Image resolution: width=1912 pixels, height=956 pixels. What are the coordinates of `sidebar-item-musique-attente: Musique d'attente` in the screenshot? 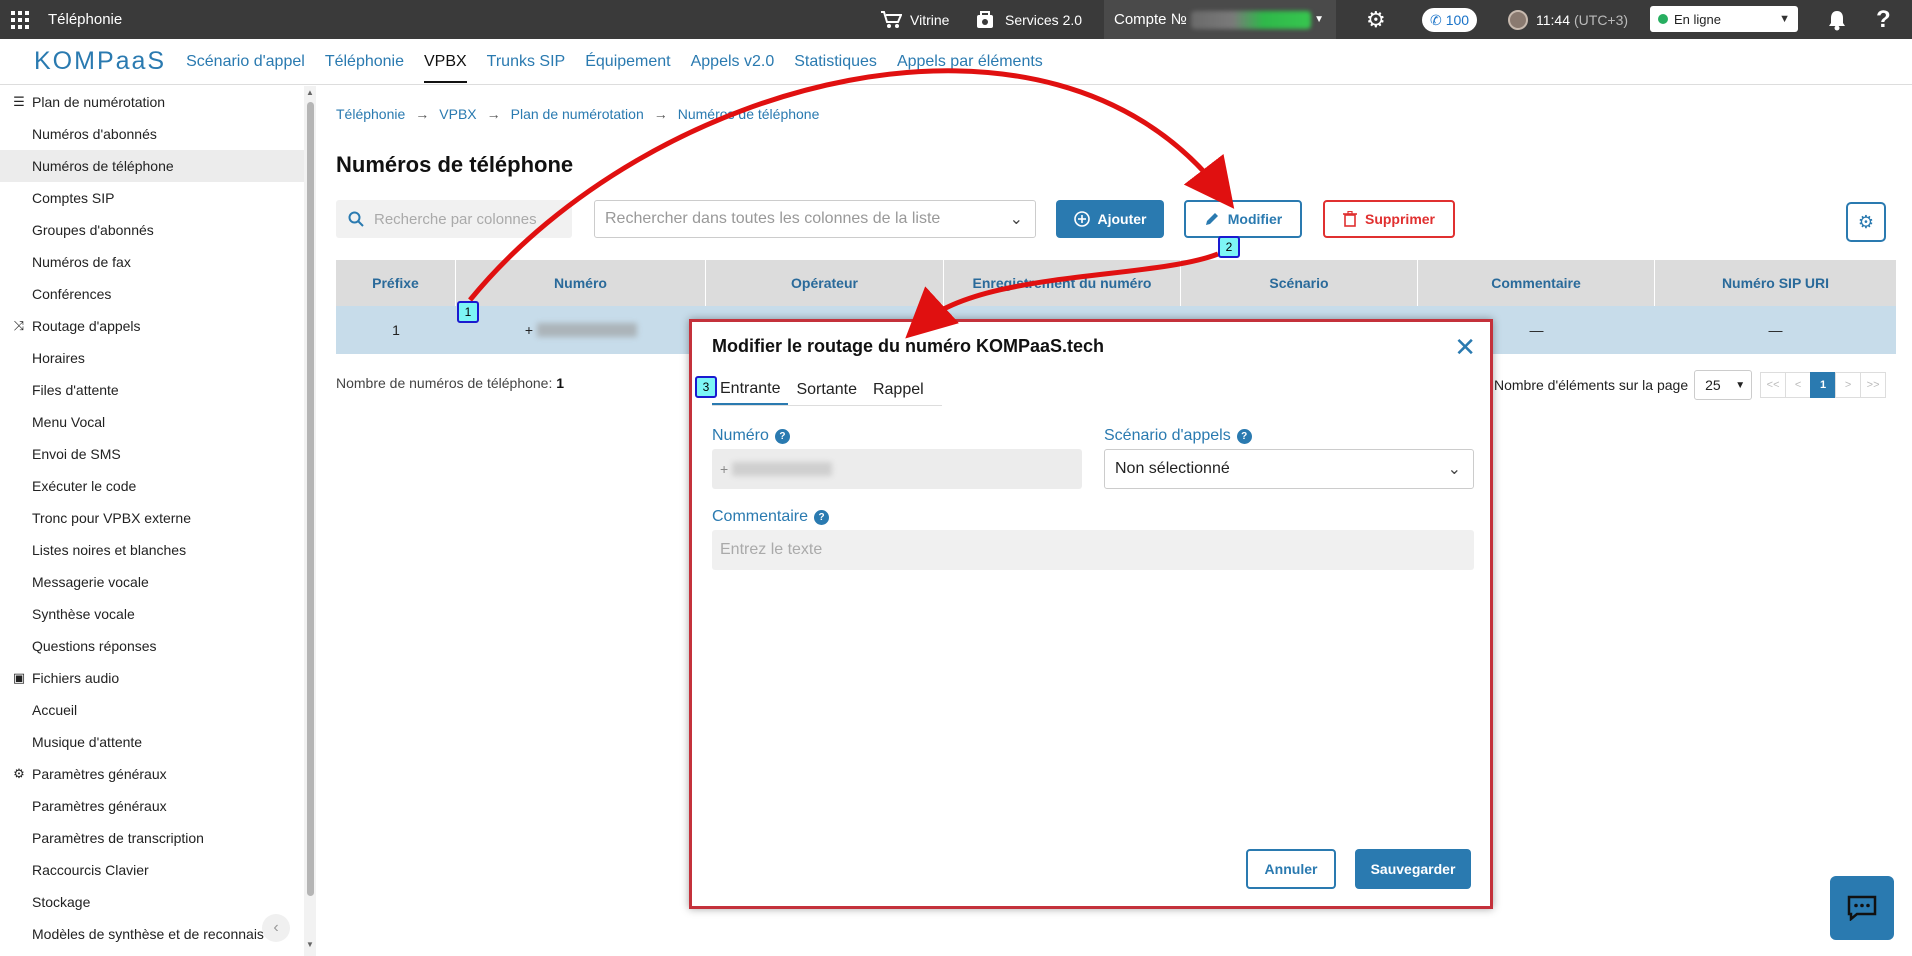 It's located at (152, 742).